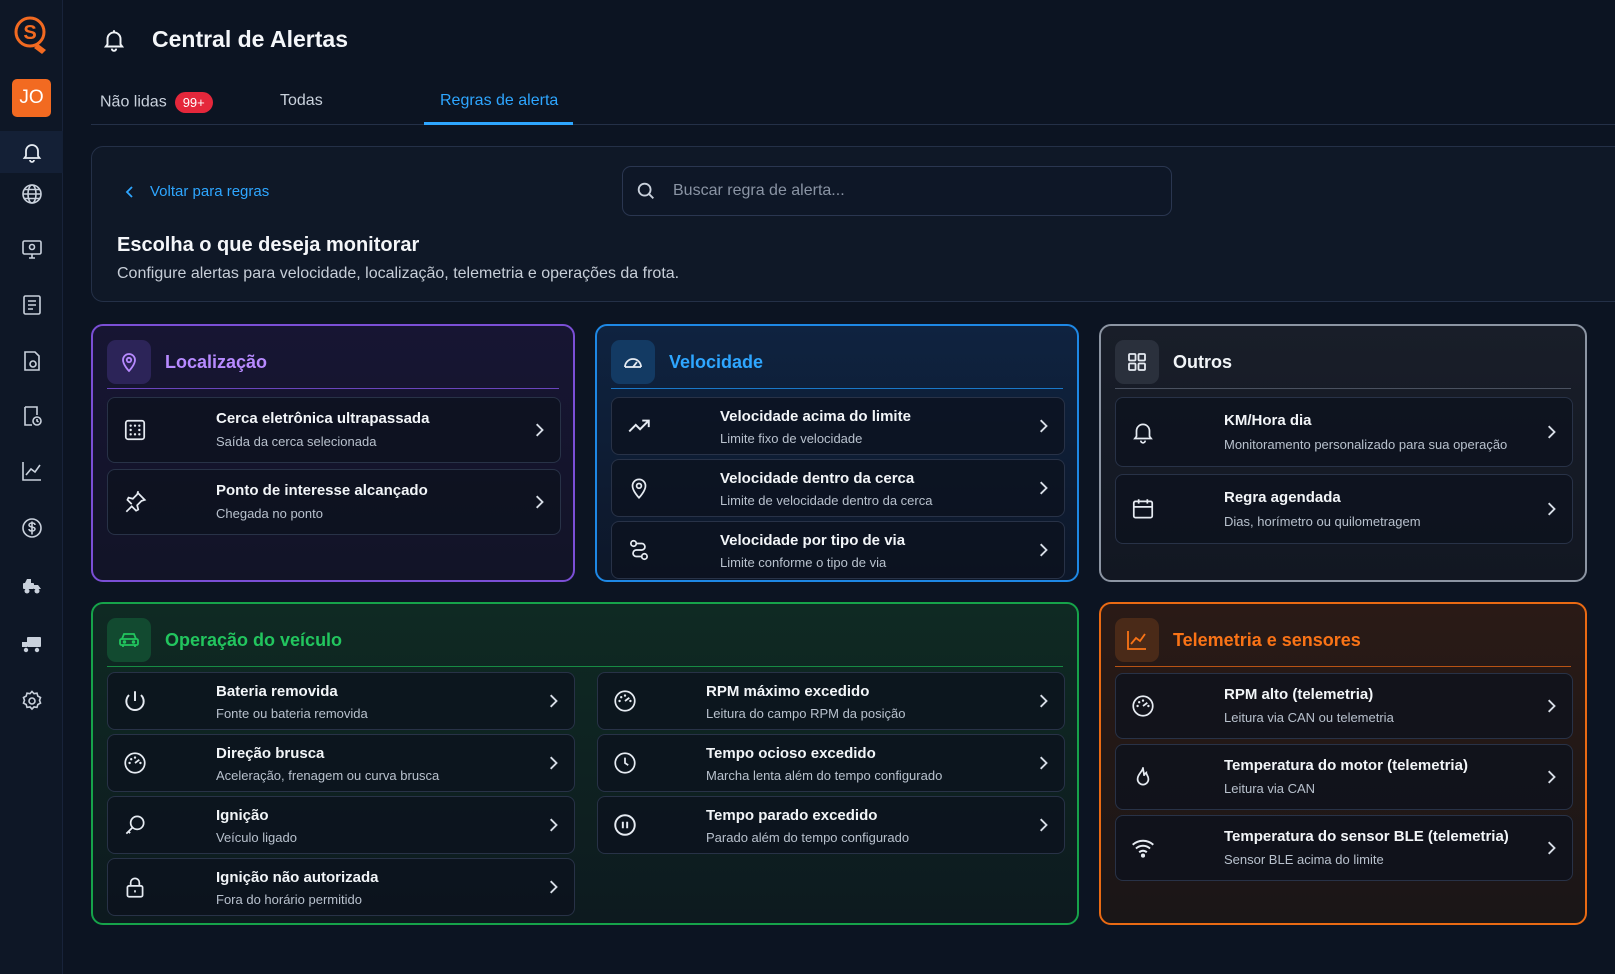  I want to click on fence-icon, so click(135, 430).